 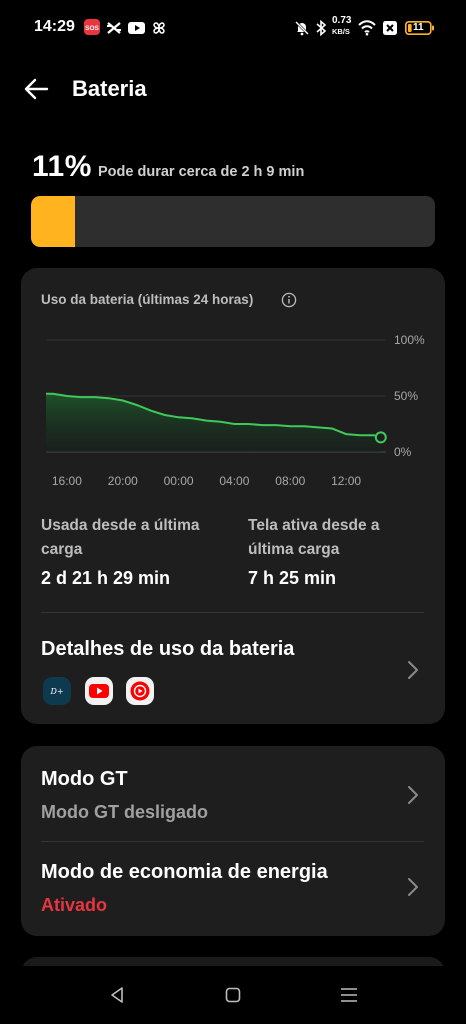 What do you see at coordinates (124, 812) in the screenshot?
I see `gt-mode-status: Modo GT desligado` at bounding box center [124, 812].